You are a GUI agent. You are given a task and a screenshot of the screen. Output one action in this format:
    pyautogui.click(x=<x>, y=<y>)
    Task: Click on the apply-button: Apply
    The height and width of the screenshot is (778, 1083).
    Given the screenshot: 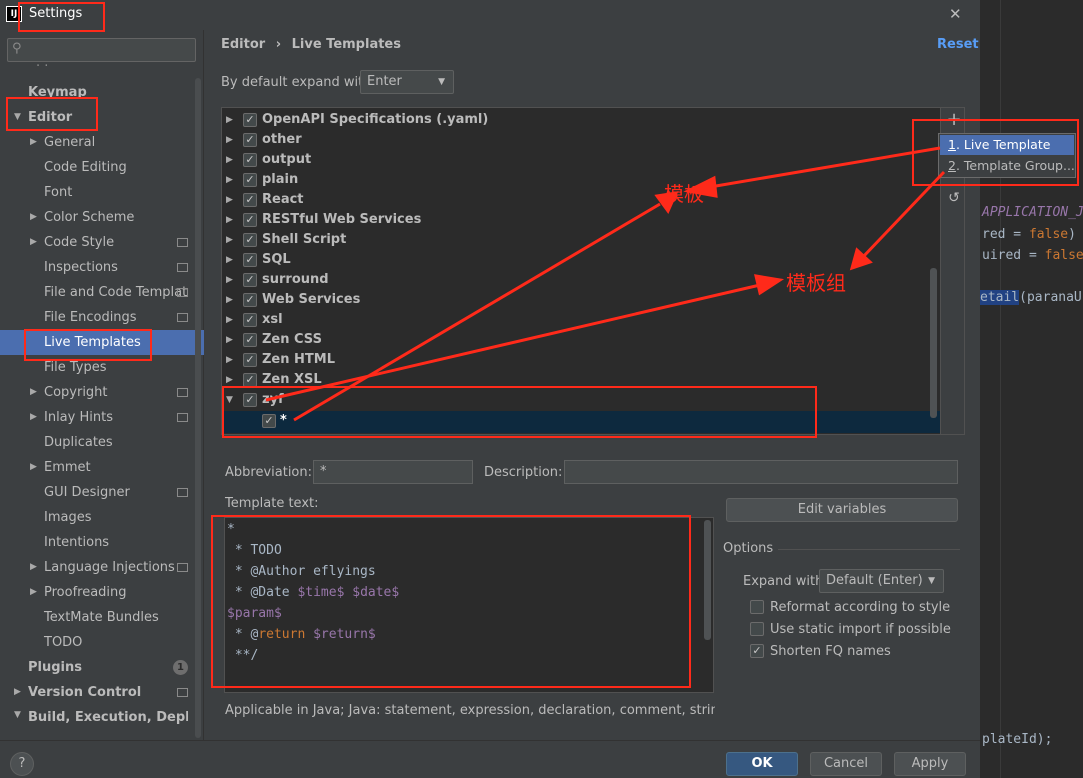 What is the action you would take?
    pyautogui.click(x=930, y=764)
    